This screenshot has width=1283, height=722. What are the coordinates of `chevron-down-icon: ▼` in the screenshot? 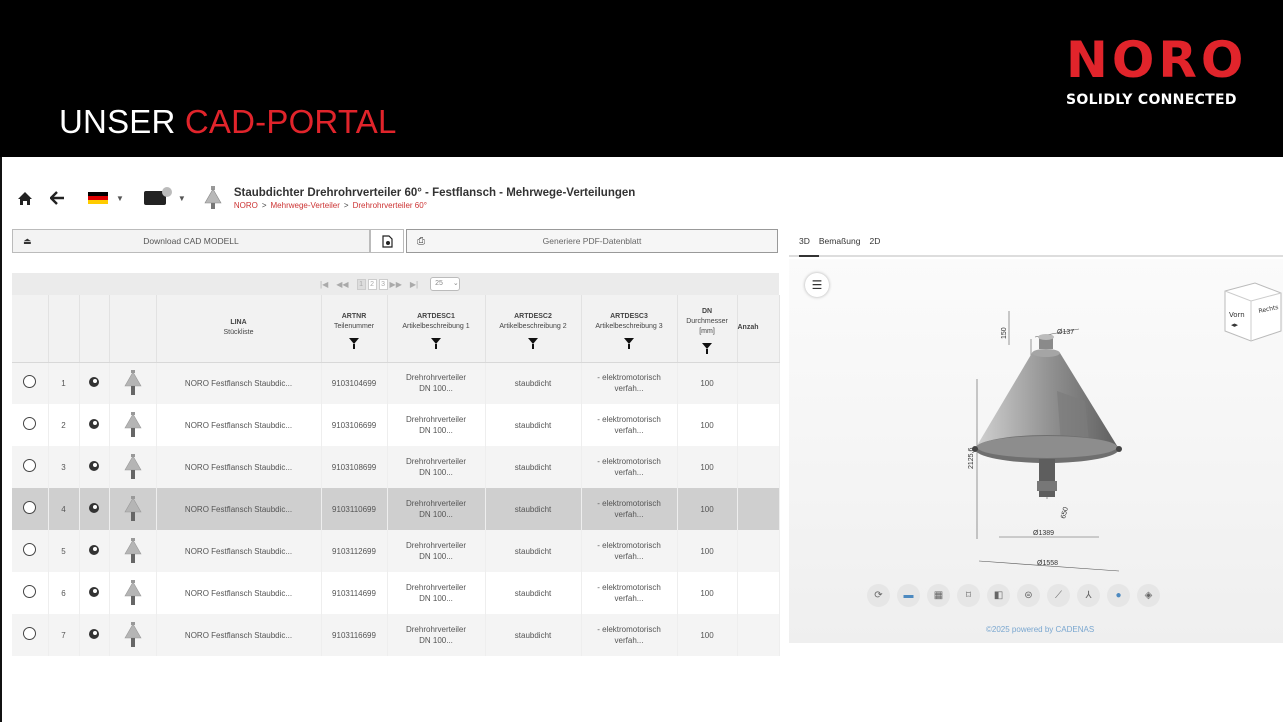 It's located at (120, 198).